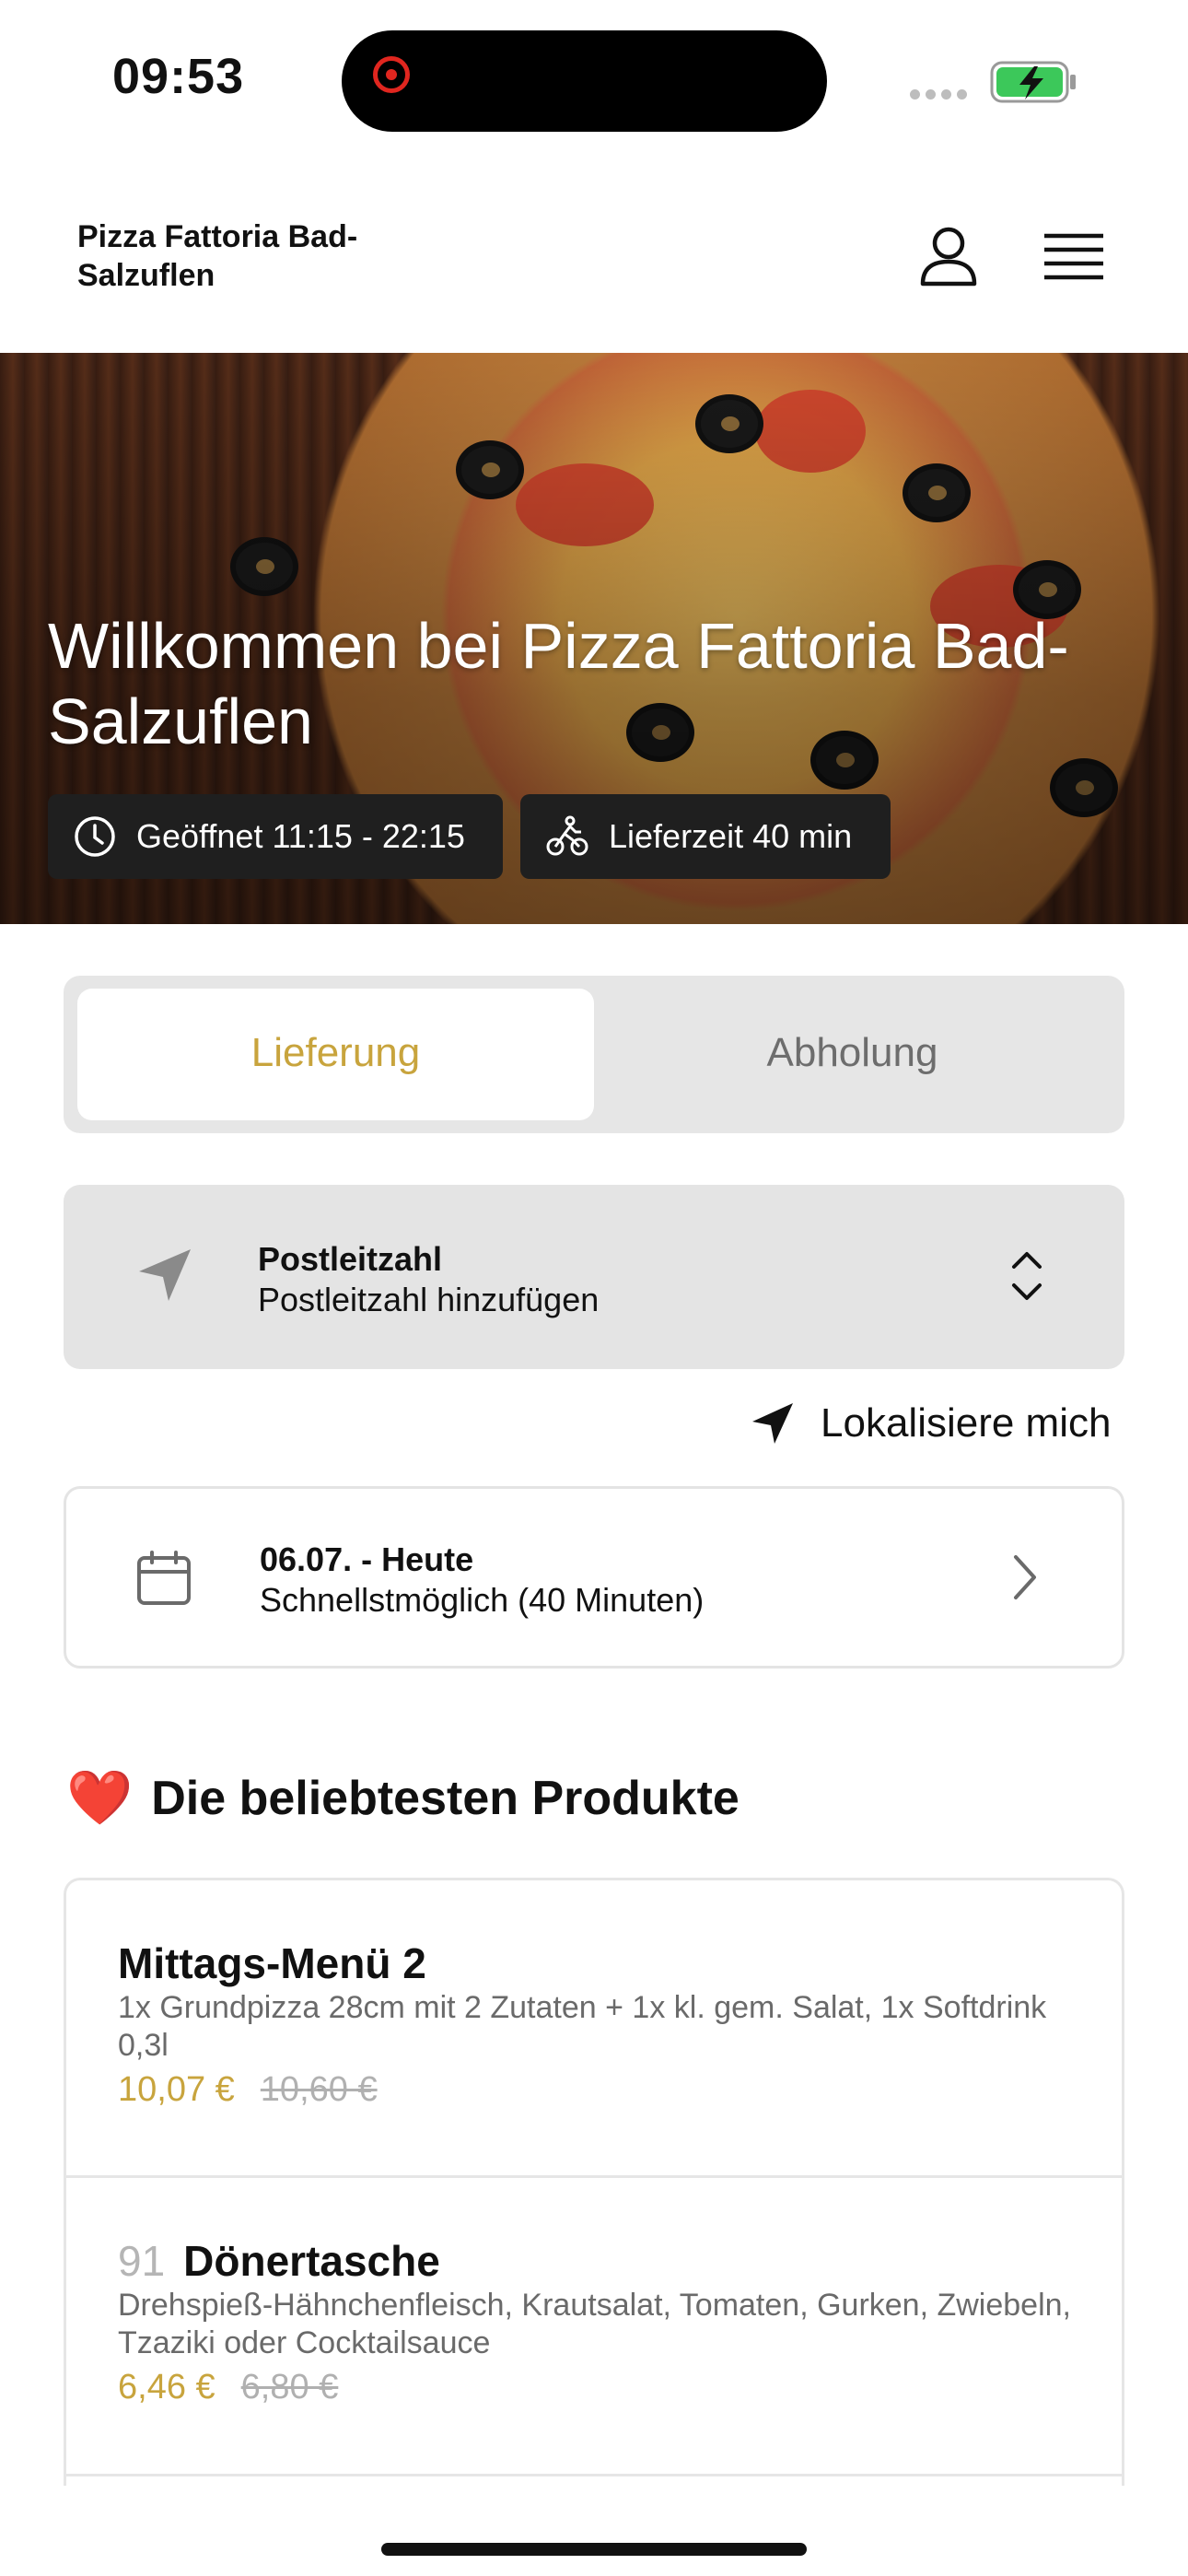 The width and height of the screenshot is (1188, 2576). I want to click on home-indicator, so click(594, 2549).